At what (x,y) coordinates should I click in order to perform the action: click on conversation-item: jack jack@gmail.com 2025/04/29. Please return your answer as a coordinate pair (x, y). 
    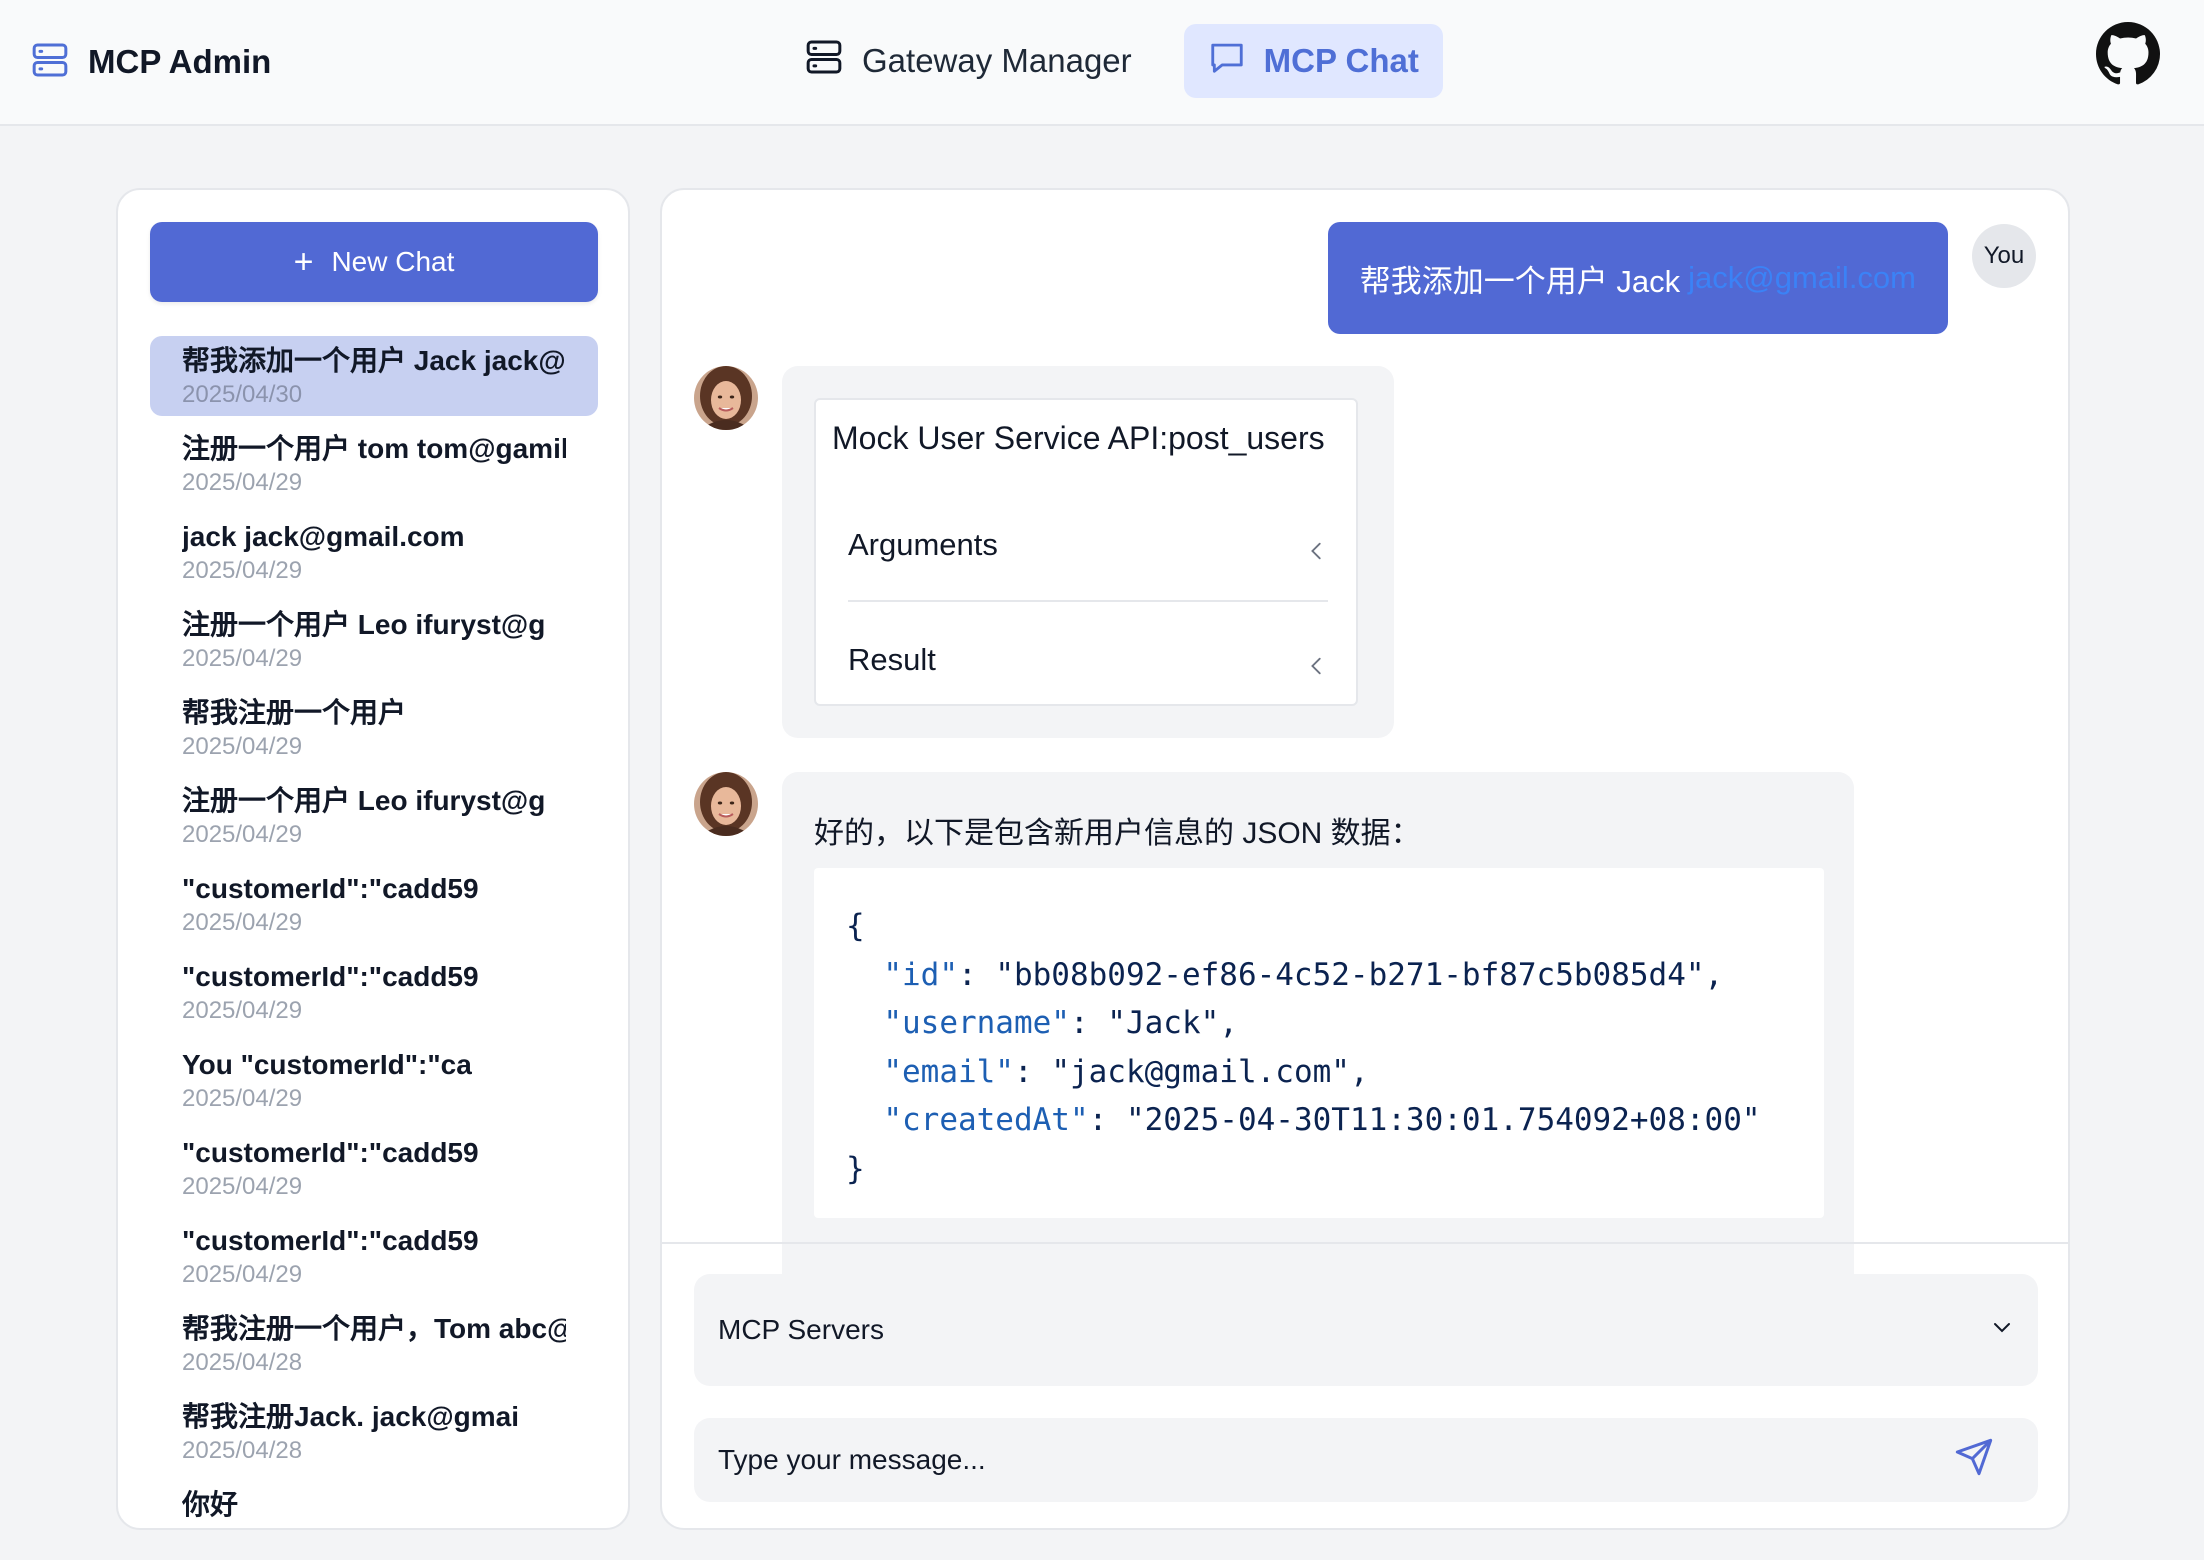
    Looking at the image, I should click on (374, 552).